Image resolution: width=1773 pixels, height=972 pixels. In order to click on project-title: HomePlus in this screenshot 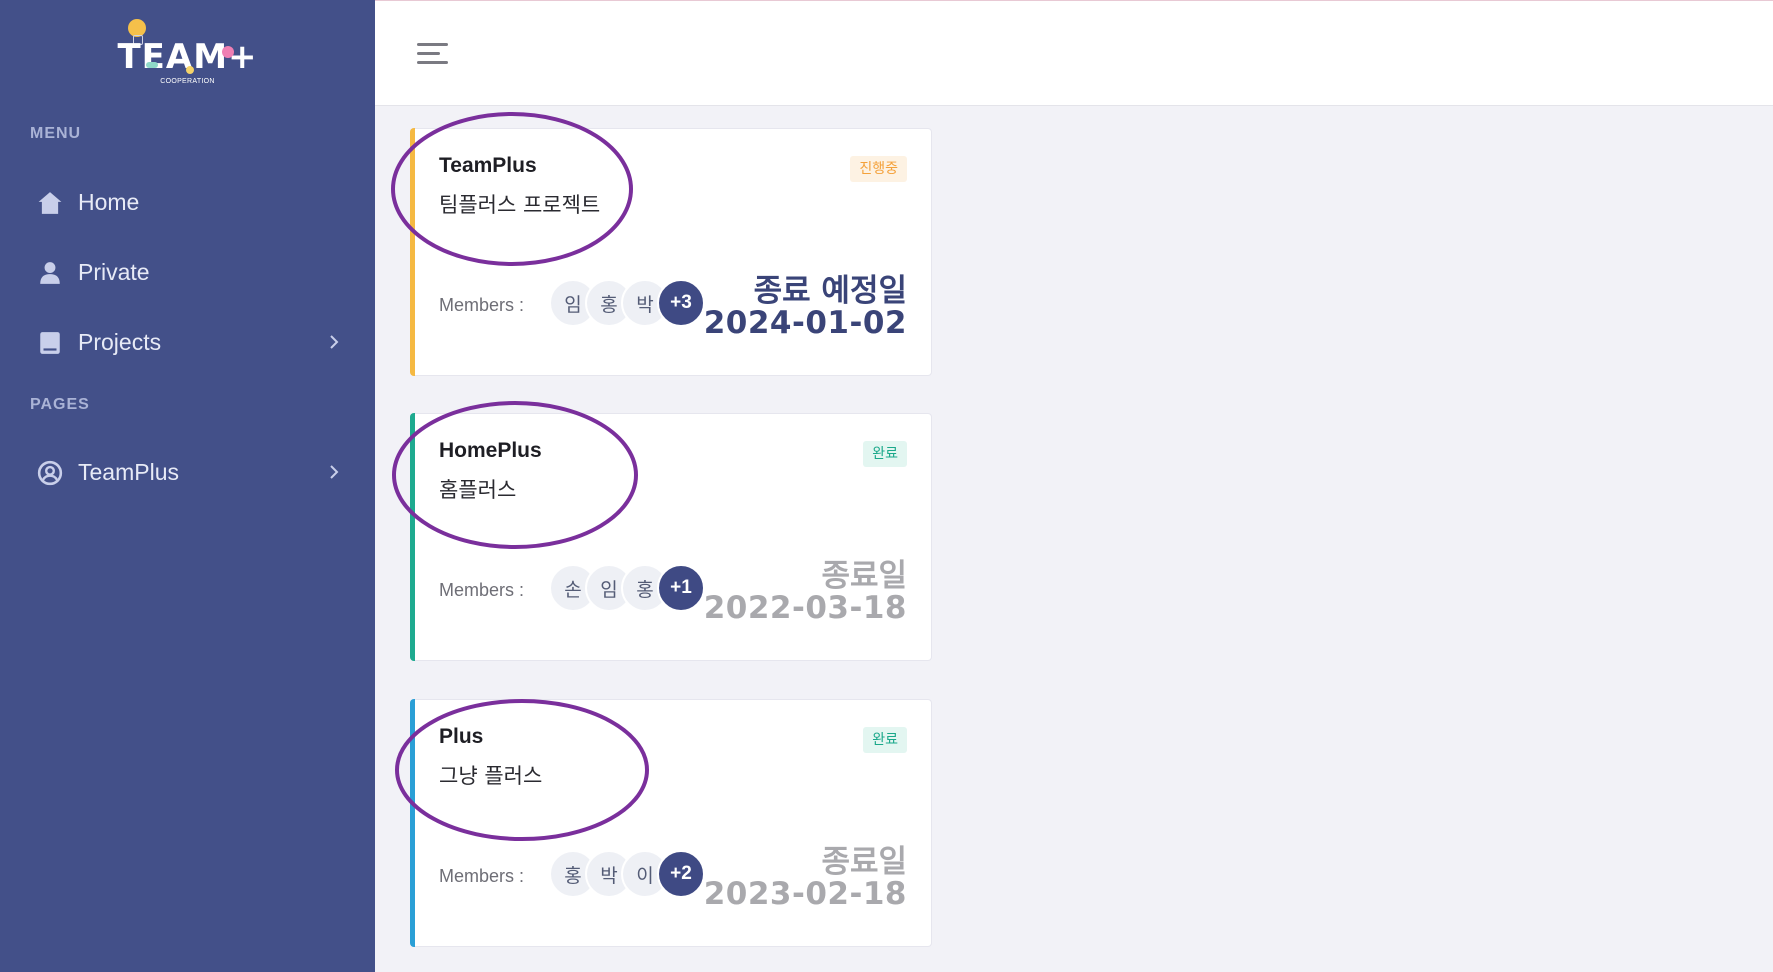, I will do `click(490, 450)`.